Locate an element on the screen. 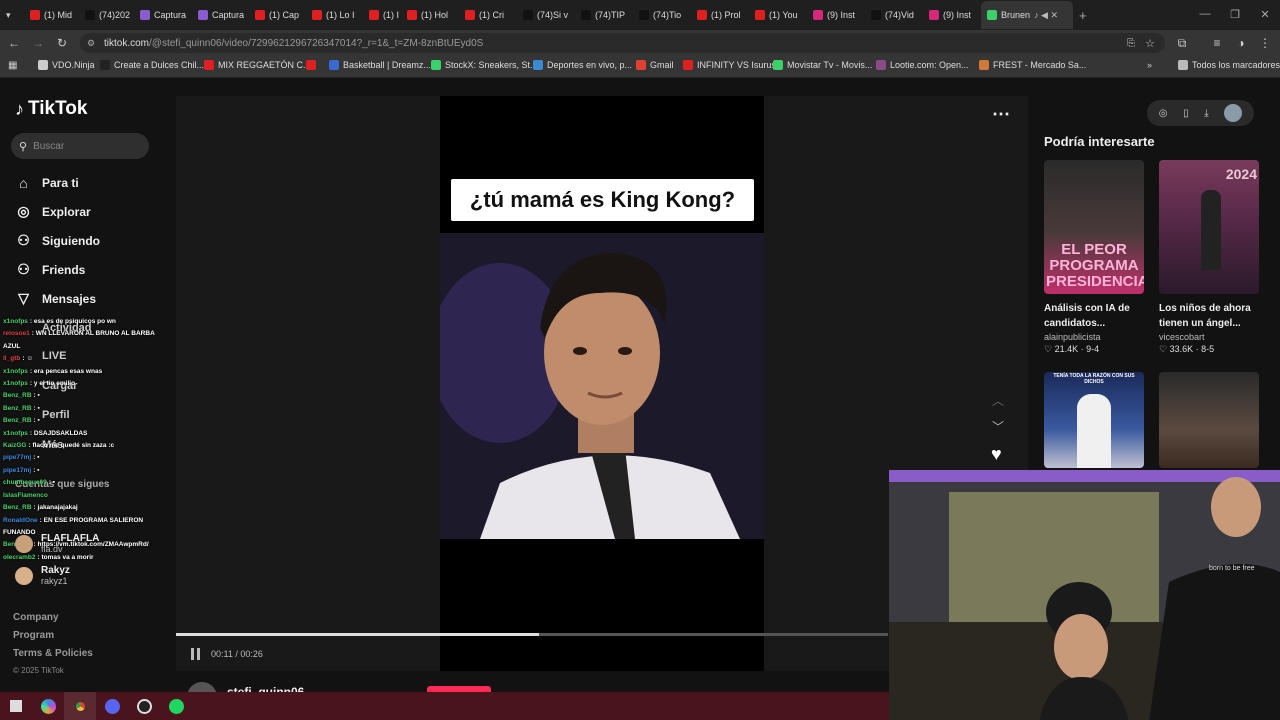 Image resolution: width=1280 pixels, height=720 pixels. chat-message: IslasFlamenco is located at coordinates (88, 496).